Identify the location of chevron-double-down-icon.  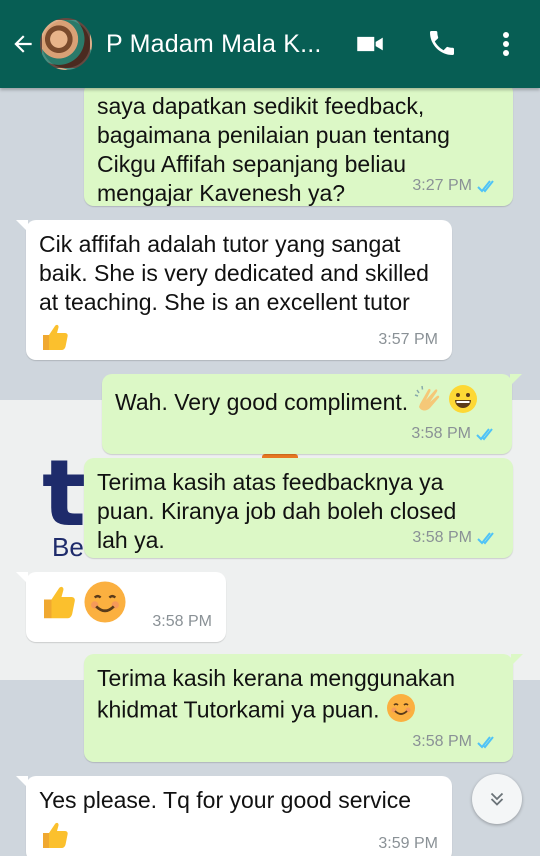
(497, 799).